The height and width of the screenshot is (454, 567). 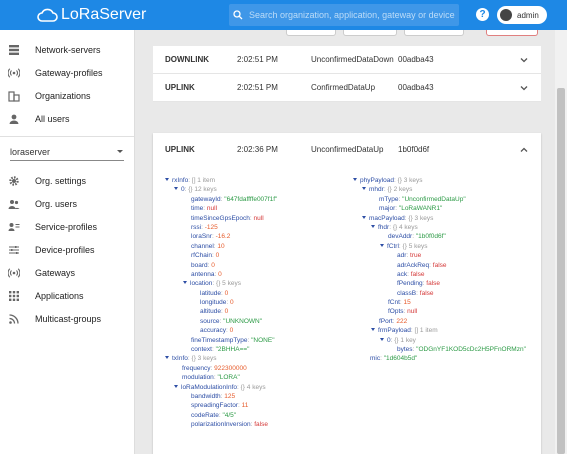 I want to click on json-tree-node: board: 0, so click(x=221, y=265).